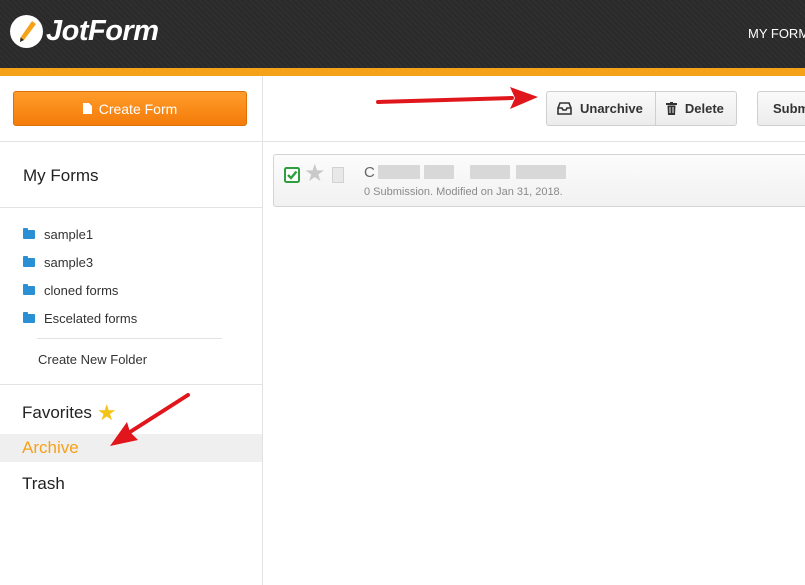 The width and height of the screenshot is (805, 585). I want to click on sidebar-item-trash: Trash, so click(43, 484).